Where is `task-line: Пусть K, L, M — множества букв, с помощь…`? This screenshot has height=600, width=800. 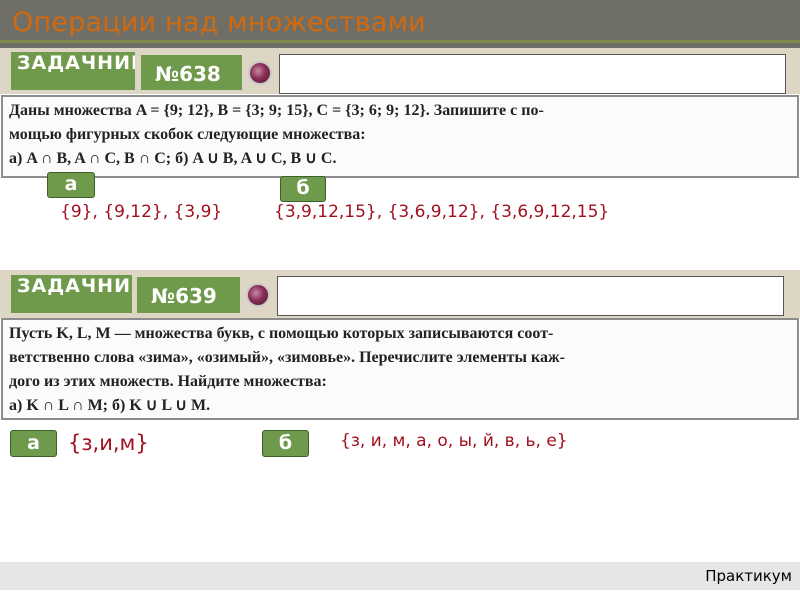
task-line: Пусть K, L, M — множества букв, с помощь… is located at coordinates (281, 333).